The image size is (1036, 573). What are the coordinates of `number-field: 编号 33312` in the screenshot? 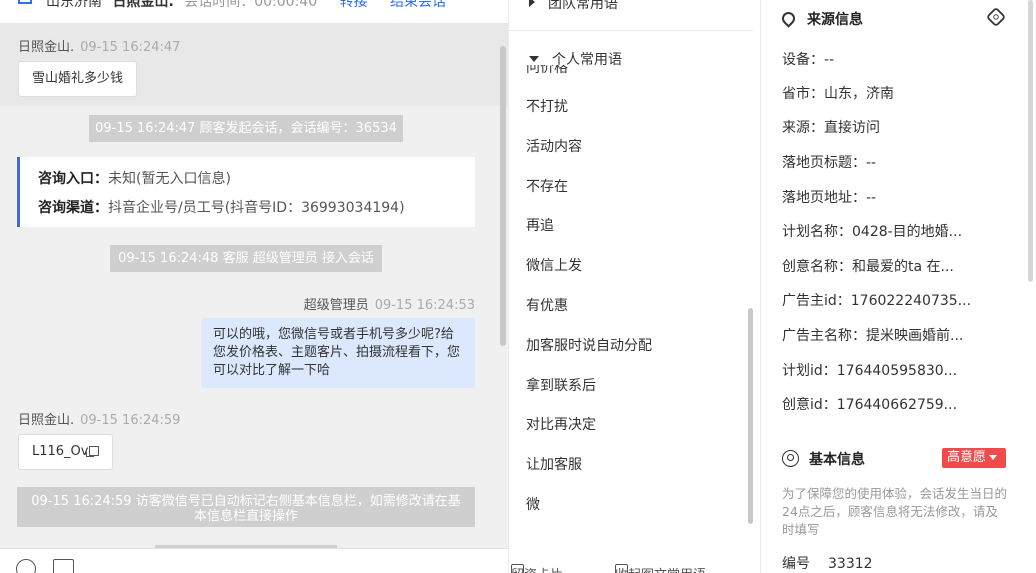 It's located at (827, 563).